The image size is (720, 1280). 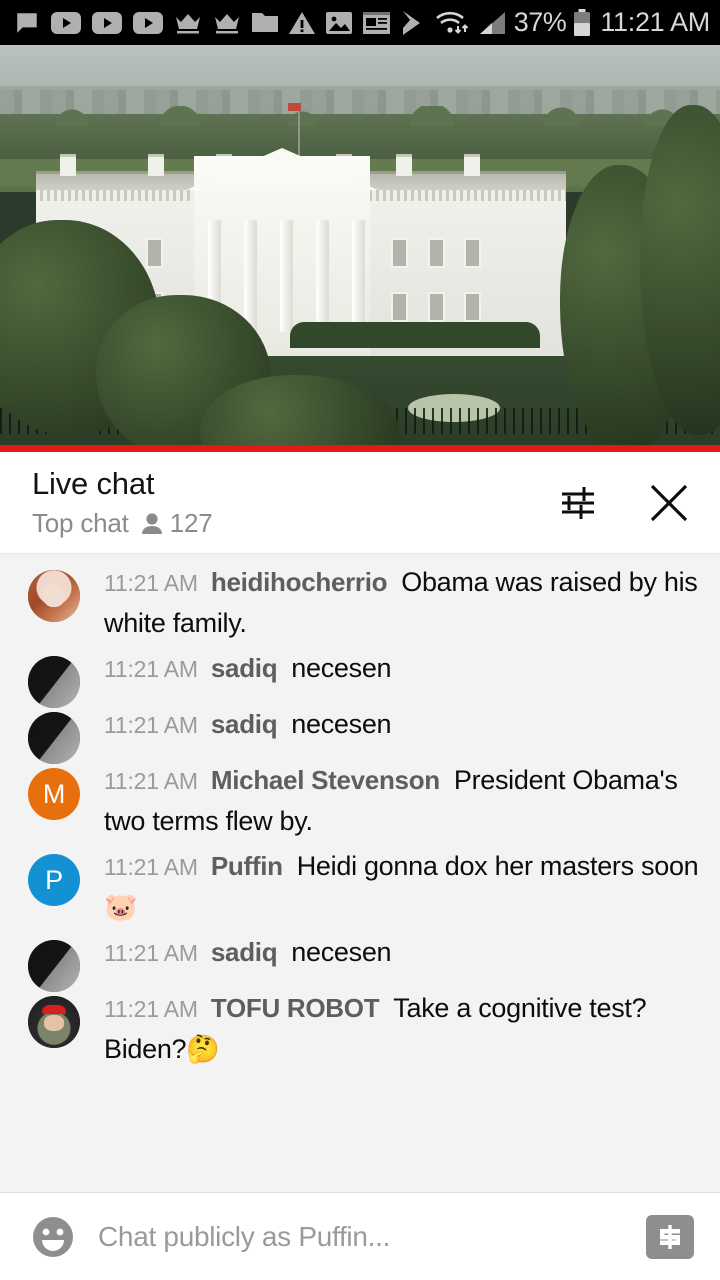 I want to click on battery-percent-label: 37%, so click(x=540, y=22).